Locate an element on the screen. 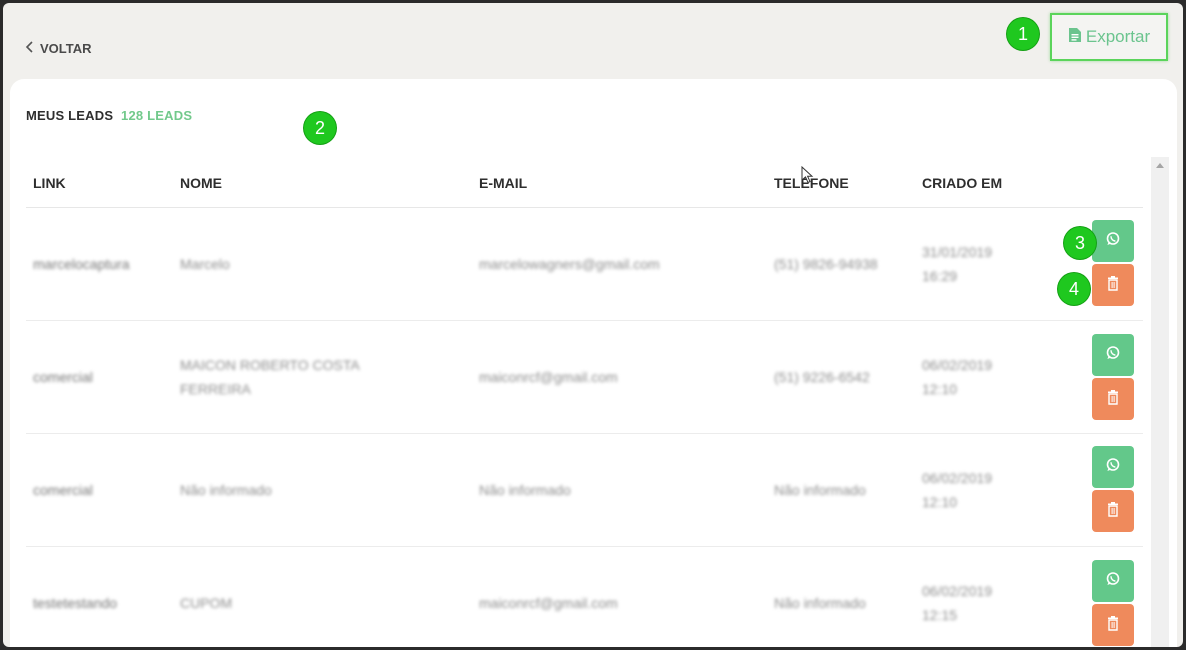 The width and height of the screenshot is (1186, 650). cell-telefone: (51) 9226-6542 is located at coordinates (822, 377).